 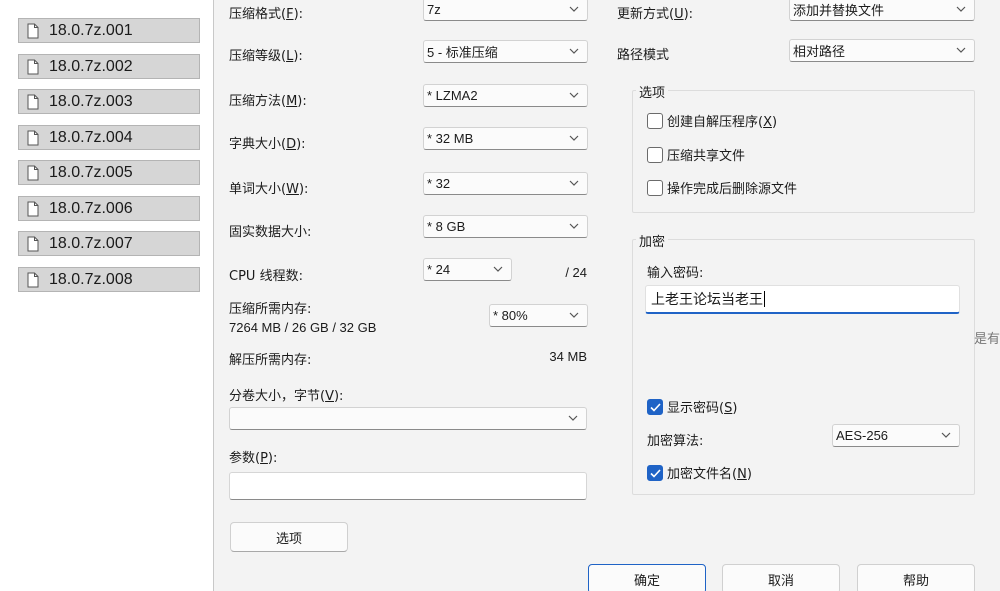 I want to click on sfx-checkbox: 创建自解压程序(X), so click(x=712, y=120).